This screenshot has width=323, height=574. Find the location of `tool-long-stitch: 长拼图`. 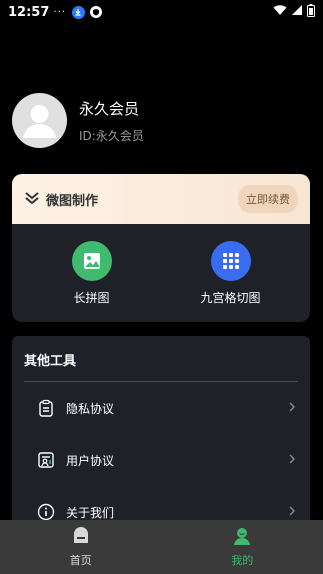

tool-long-stitch: 长拼图 is located at coordinates (92, 273).